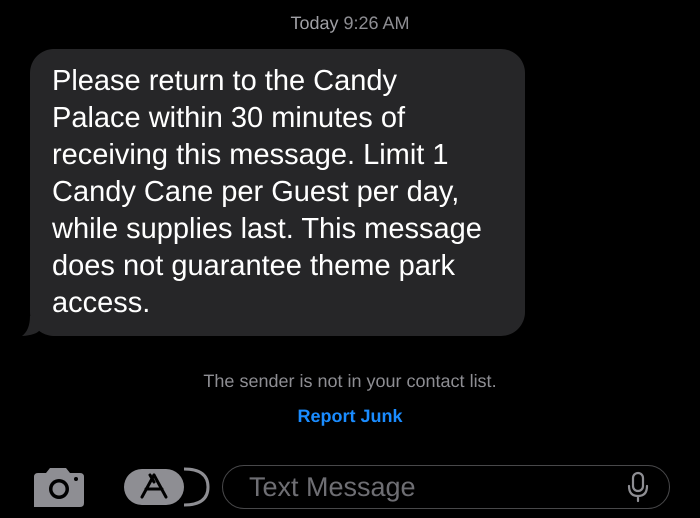 The image size is (700, 518). Describe the element at coordinates (349, 416) in the screenshot. I see `report-link: Report Junk` at that location.